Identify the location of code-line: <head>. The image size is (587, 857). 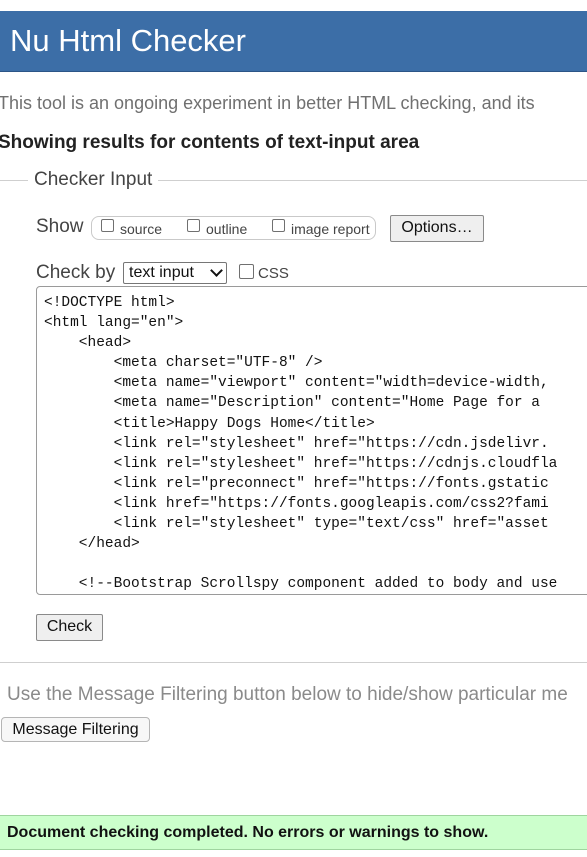
(105, 343).